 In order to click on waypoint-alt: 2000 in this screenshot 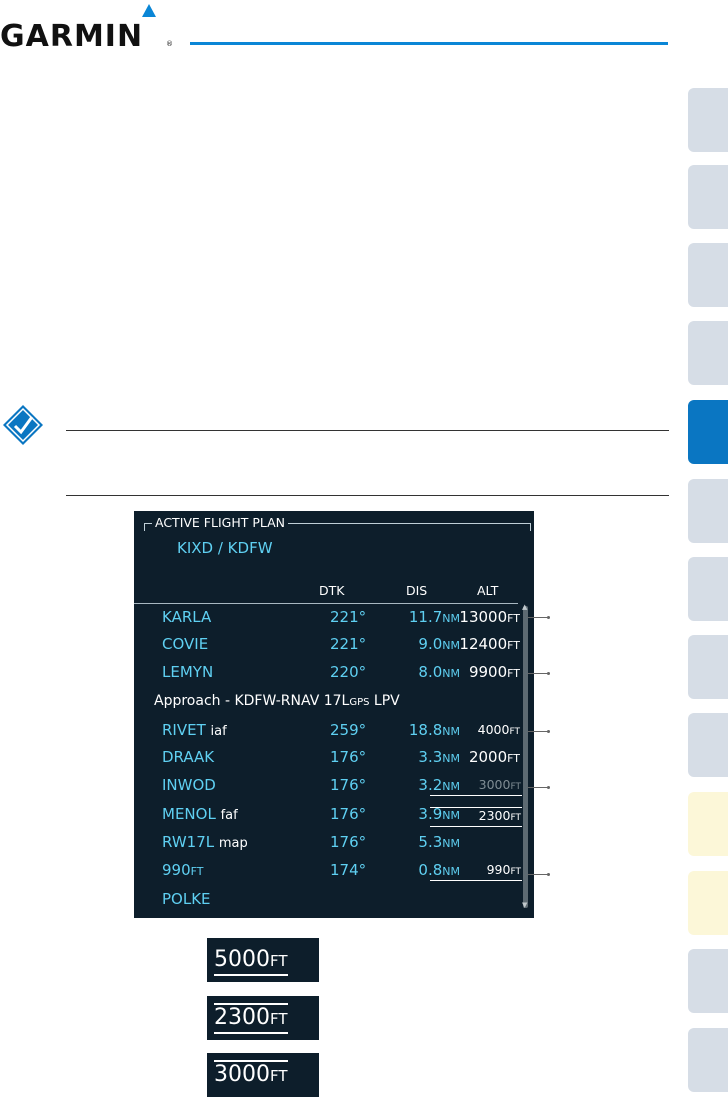, I will do `click(488, 757)`.